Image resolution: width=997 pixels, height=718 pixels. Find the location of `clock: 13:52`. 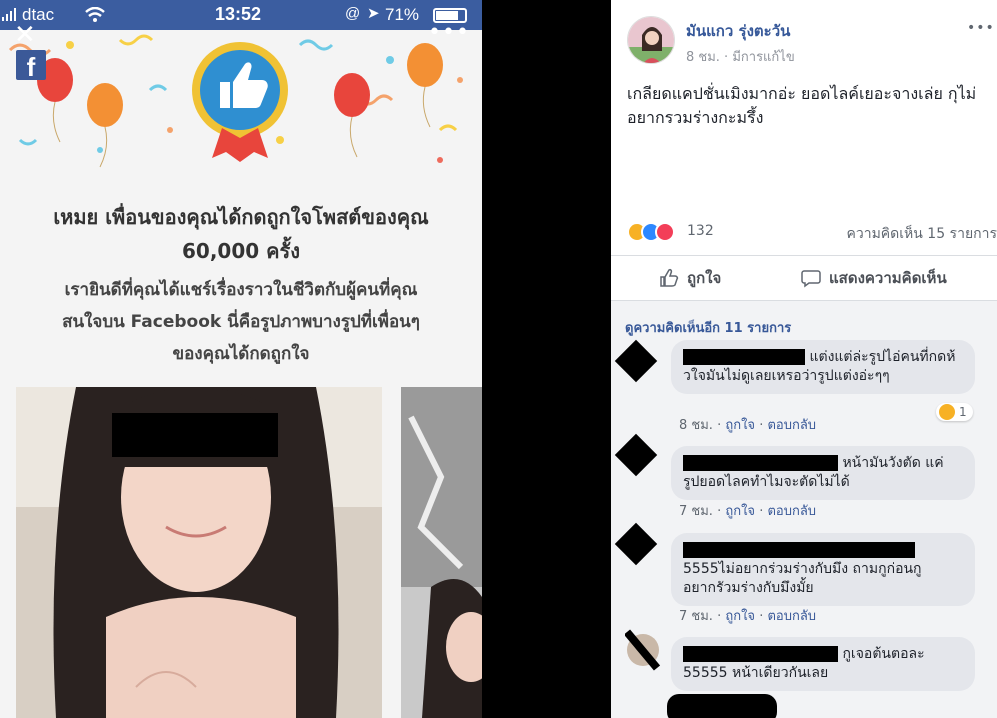

clock: 13:52 is located at coordinates (238, 14).